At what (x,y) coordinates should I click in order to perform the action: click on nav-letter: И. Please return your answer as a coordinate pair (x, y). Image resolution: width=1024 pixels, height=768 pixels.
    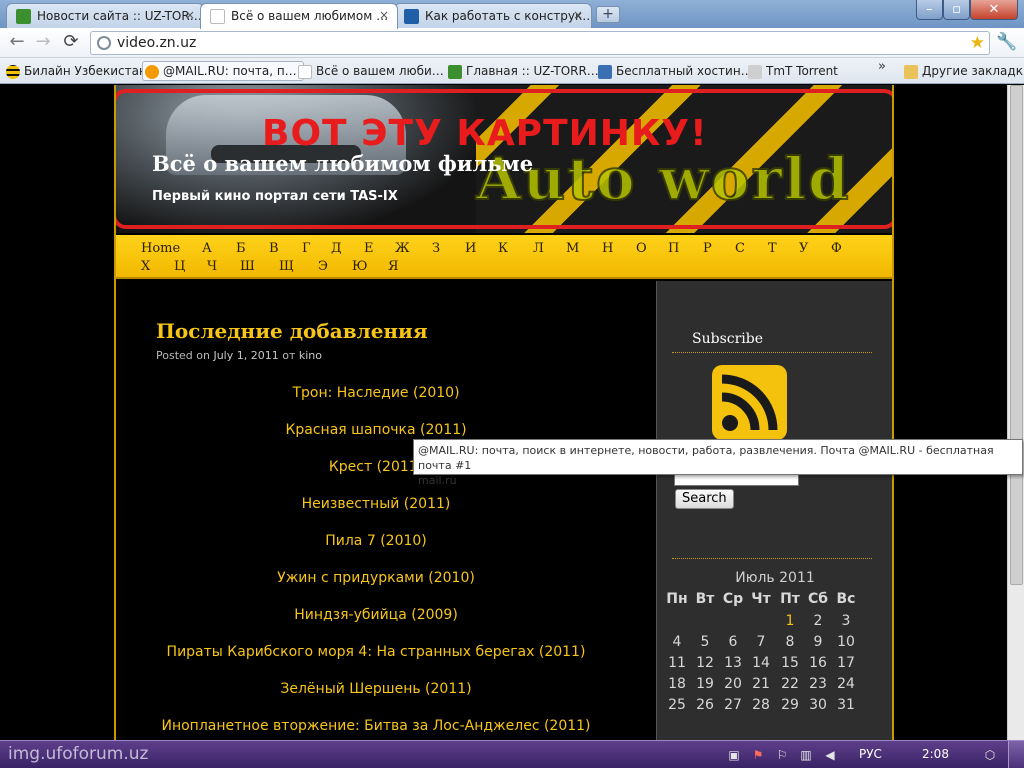
    Looking at the image, I should click on (470, 248).